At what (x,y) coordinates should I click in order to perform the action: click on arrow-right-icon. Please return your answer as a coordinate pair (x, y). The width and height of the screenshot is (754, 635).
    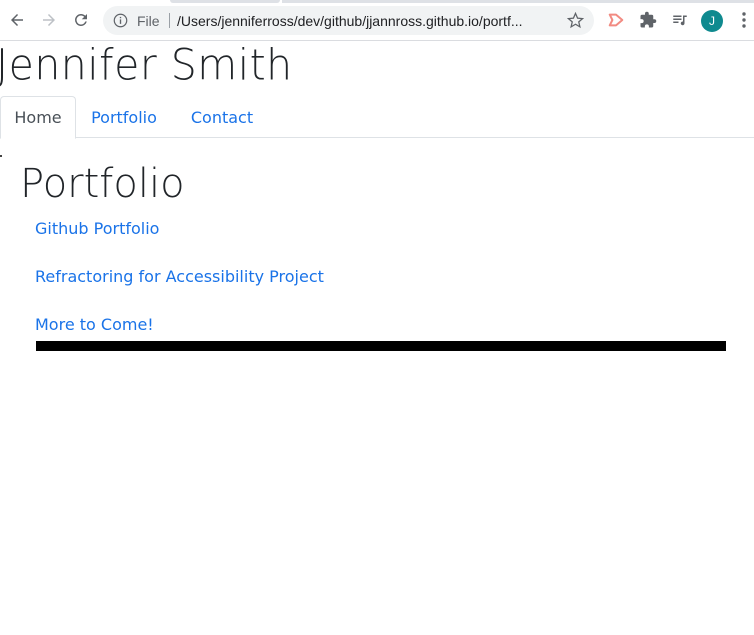
    Looking at the image, I should click on (49, 20).